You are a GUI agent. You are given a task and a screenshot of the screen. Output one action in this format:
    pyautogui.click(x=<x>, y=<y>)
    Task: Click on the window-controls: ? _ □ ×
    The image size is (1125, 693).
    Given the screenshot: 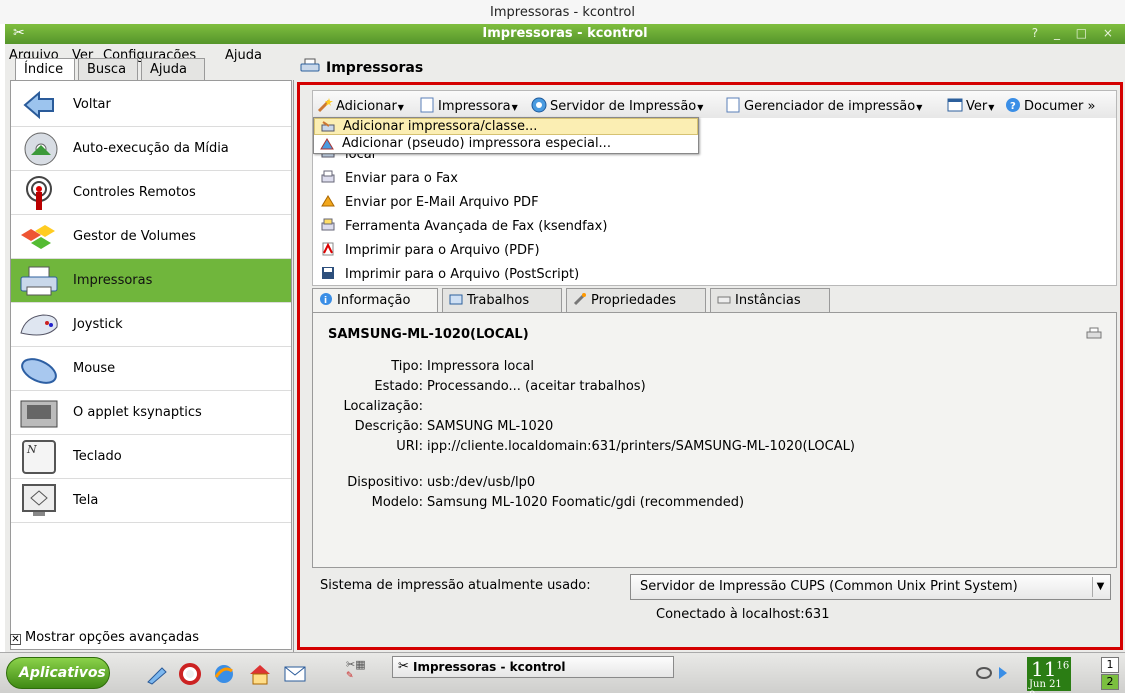 What is the action you would take?
    pyautogui.click(x=1075, y=33)
    